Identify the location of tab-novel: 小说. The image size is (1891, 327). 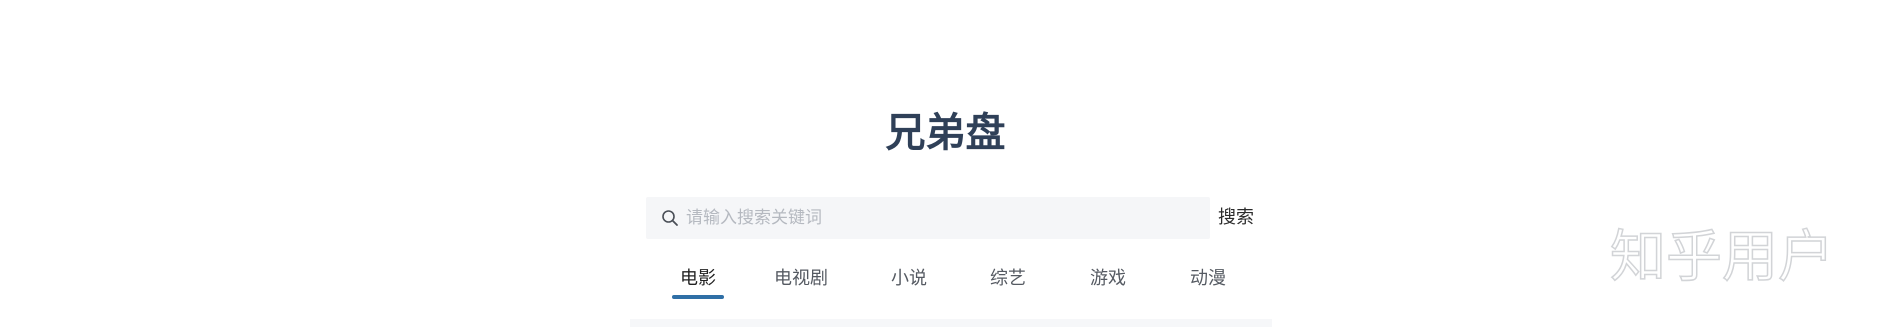
(909, 282).